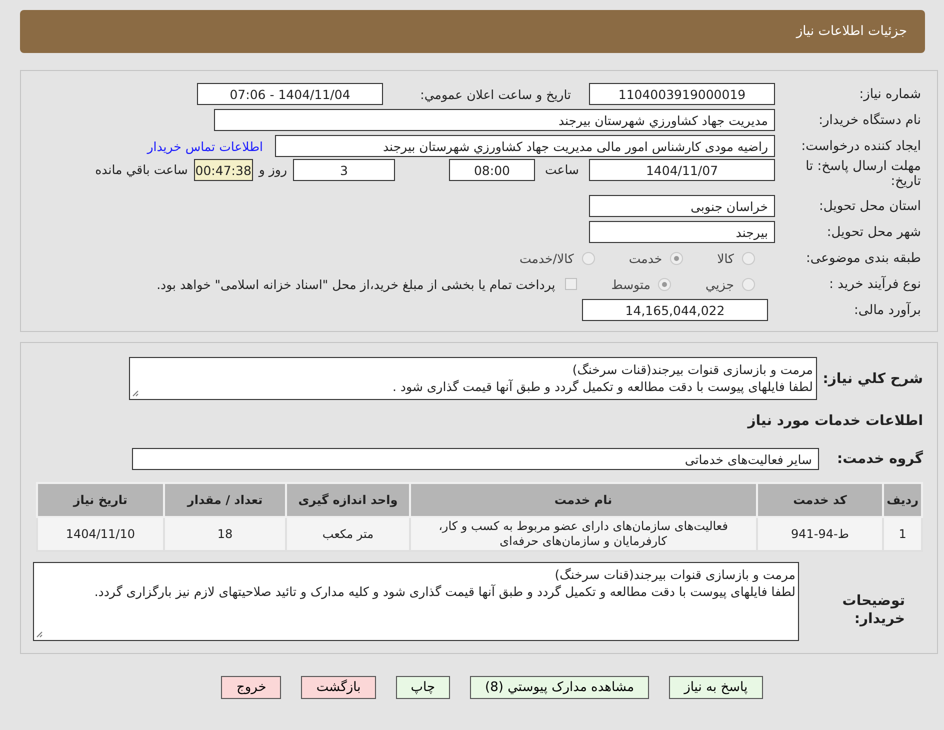 The image size is (944, 730). Describe the element at coordinates (873, 378) in the screenshot. I see `field-label: شرح كلي نياز:` at that location.